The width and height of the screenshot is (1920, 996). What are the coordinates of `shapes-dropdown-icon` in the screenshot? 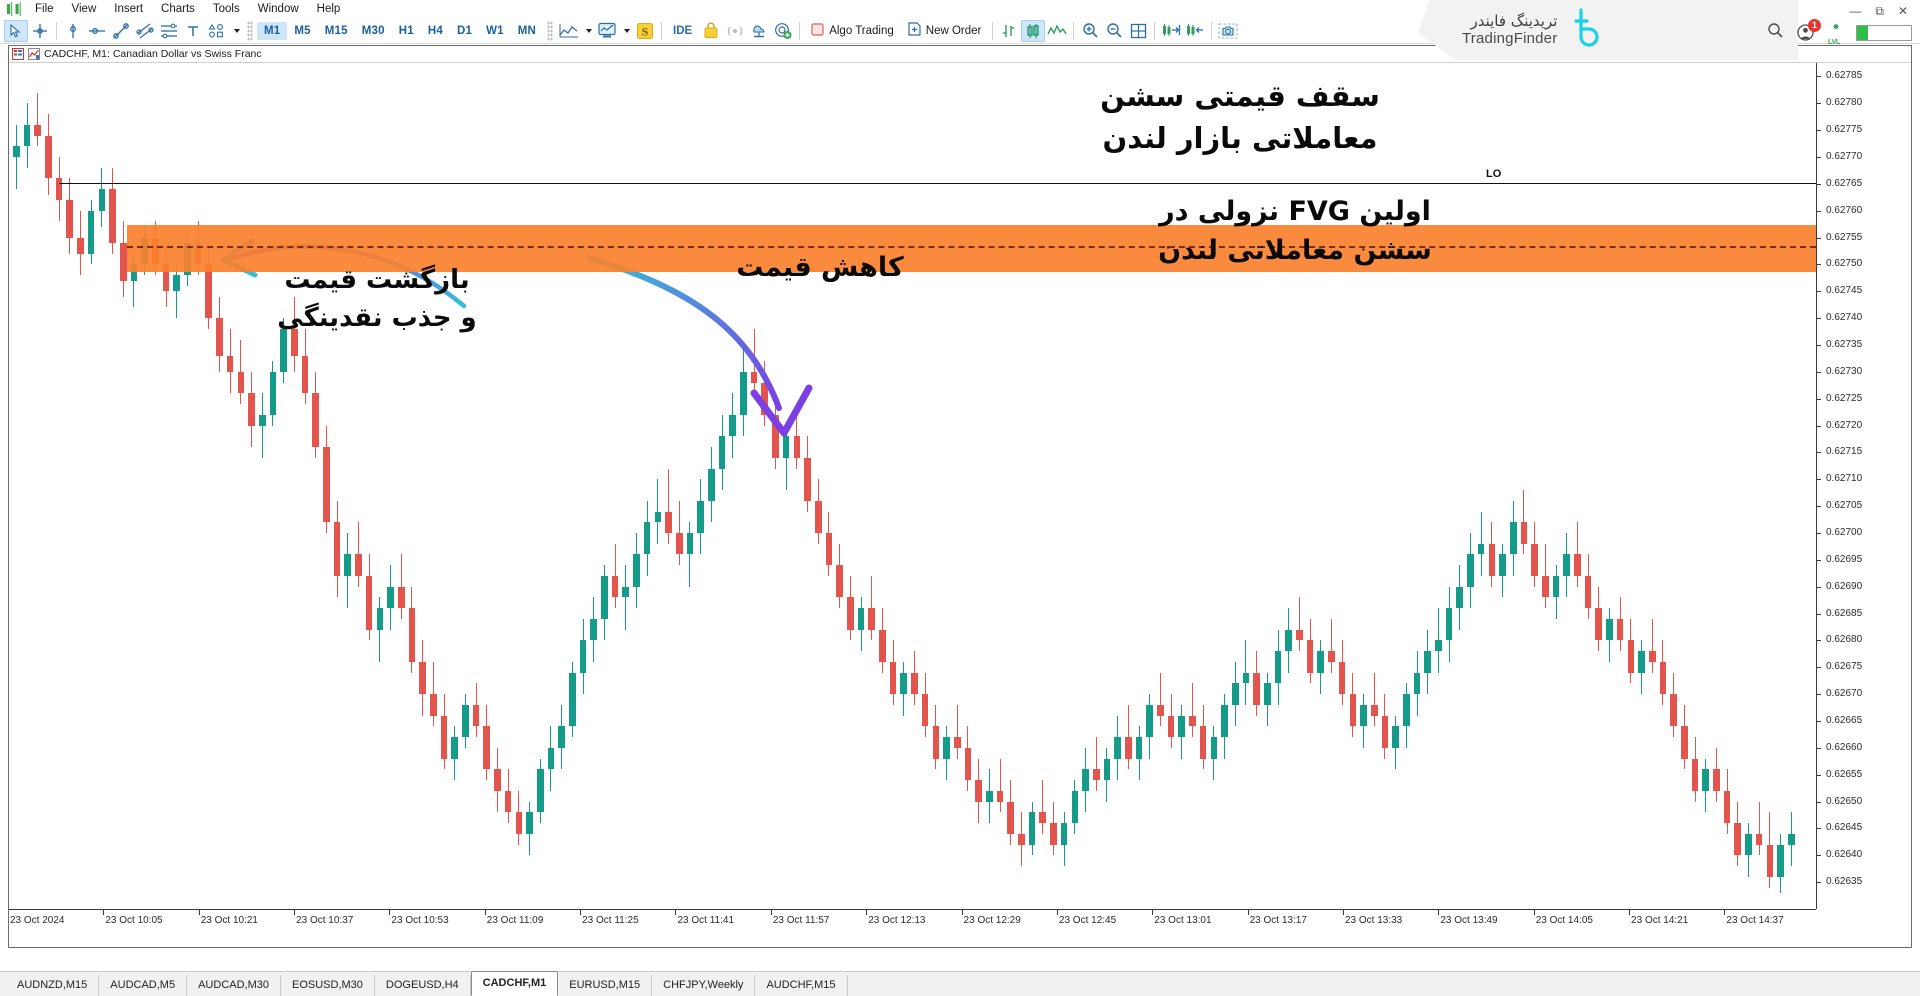 It's located at (236, 31).